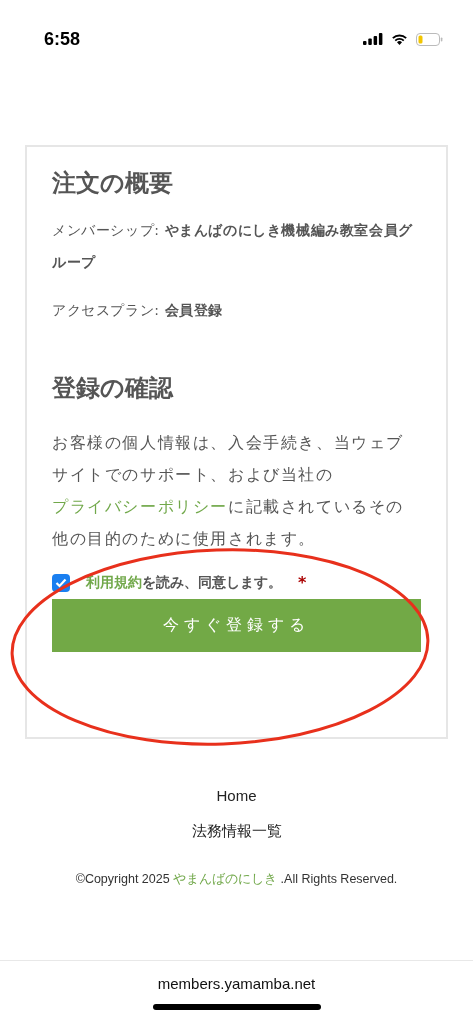 The image size is (473, 1024). I want to click on url-text: members.yamamba.net, so click(236, 983).